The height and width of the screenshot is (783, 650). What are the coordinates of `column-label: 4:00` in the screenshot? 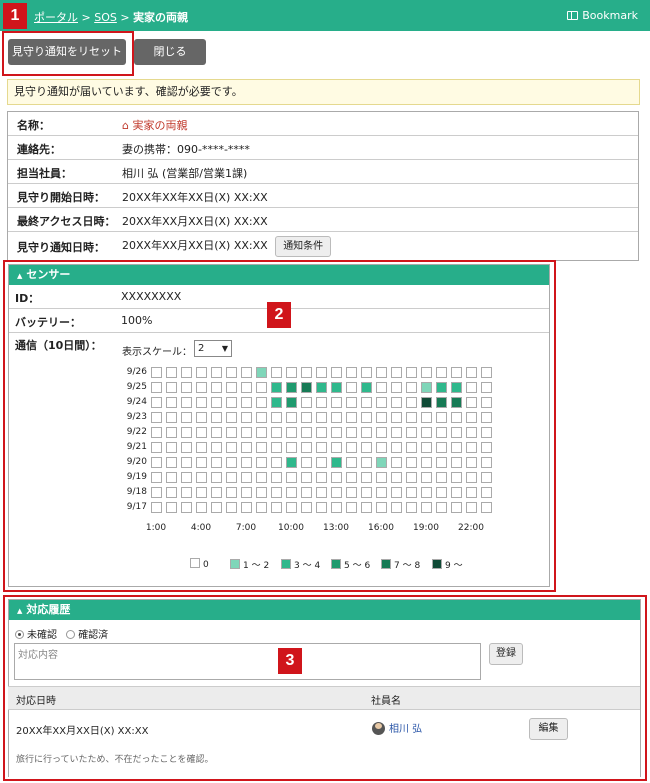 It's located at (201, 528).